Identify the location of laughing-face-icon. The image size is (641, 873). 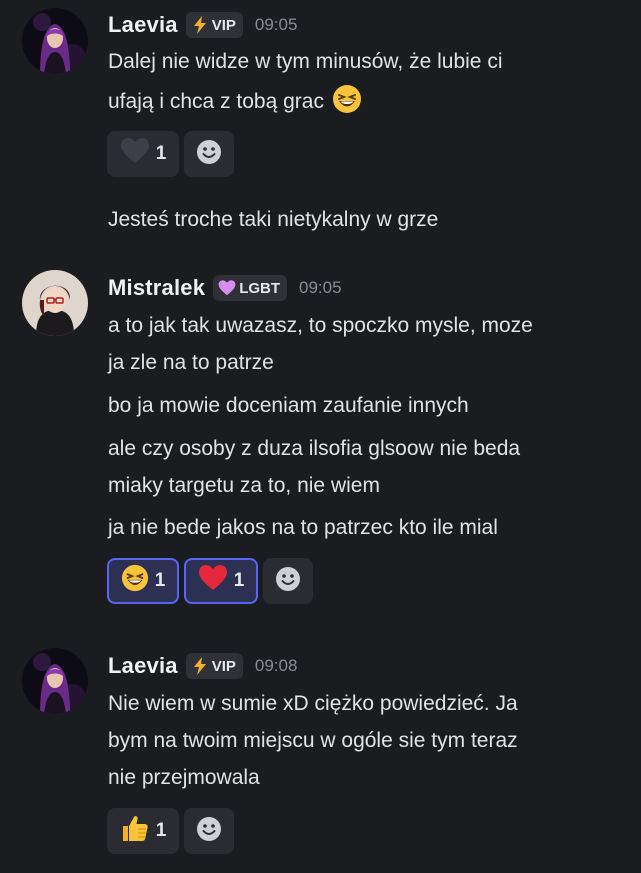
(135, 581).